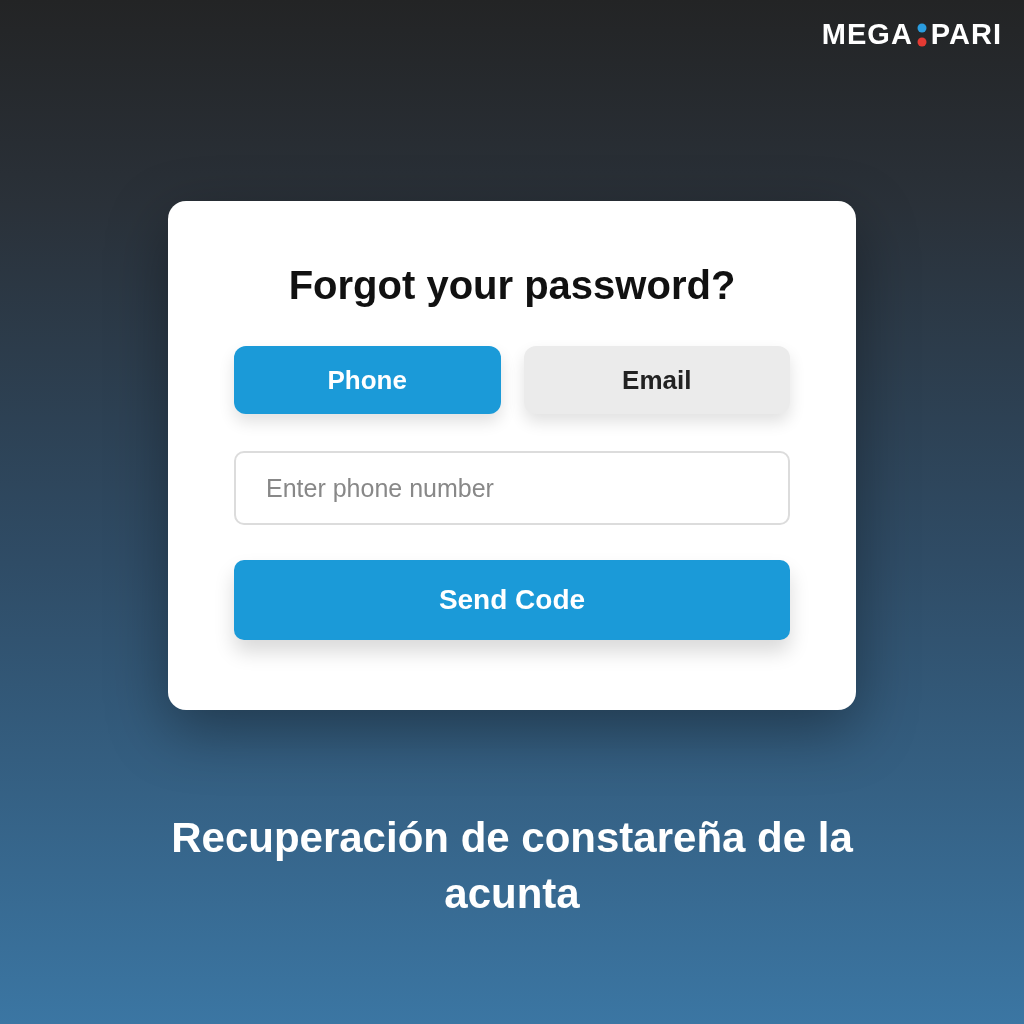 The image size is (1024, 1024). What do you see at coordinates (656, 380) in the screenshot?
I see `method-tab: Email` at bounding box center [656, 380].